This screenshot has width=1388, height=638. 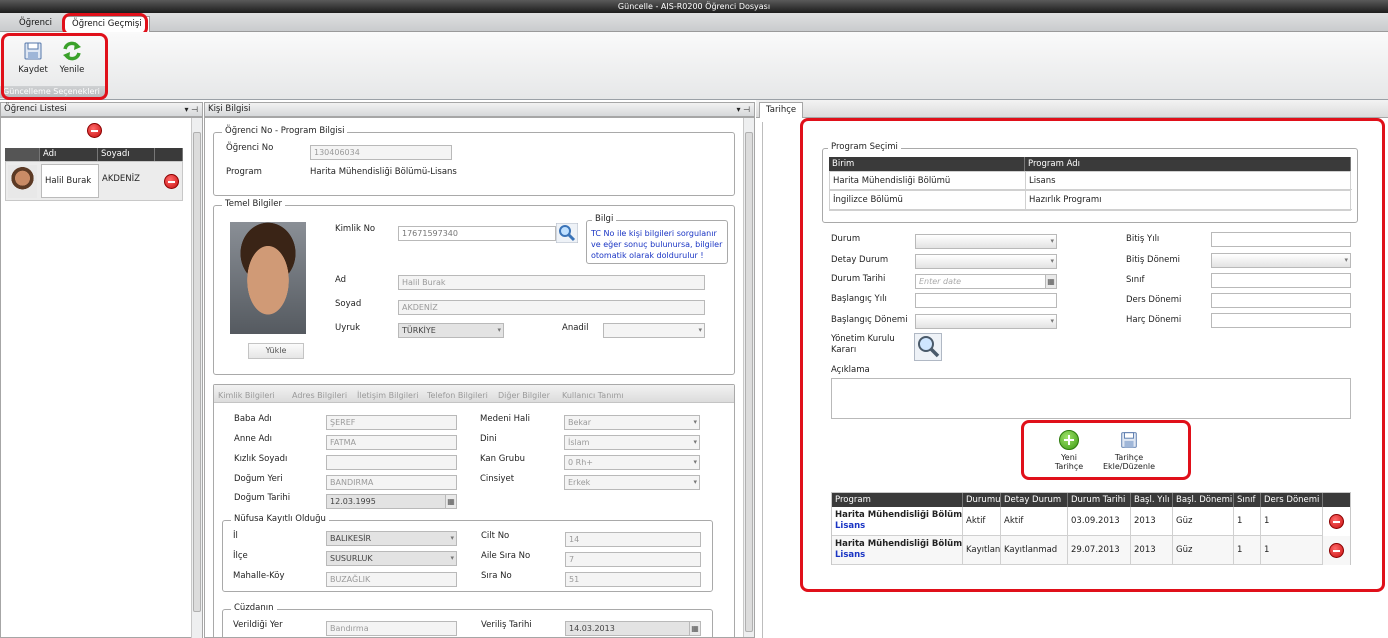 I want to click on table-row: İngilizce Bölümü Hazırlık Programı, so click(x=1090, y=201).